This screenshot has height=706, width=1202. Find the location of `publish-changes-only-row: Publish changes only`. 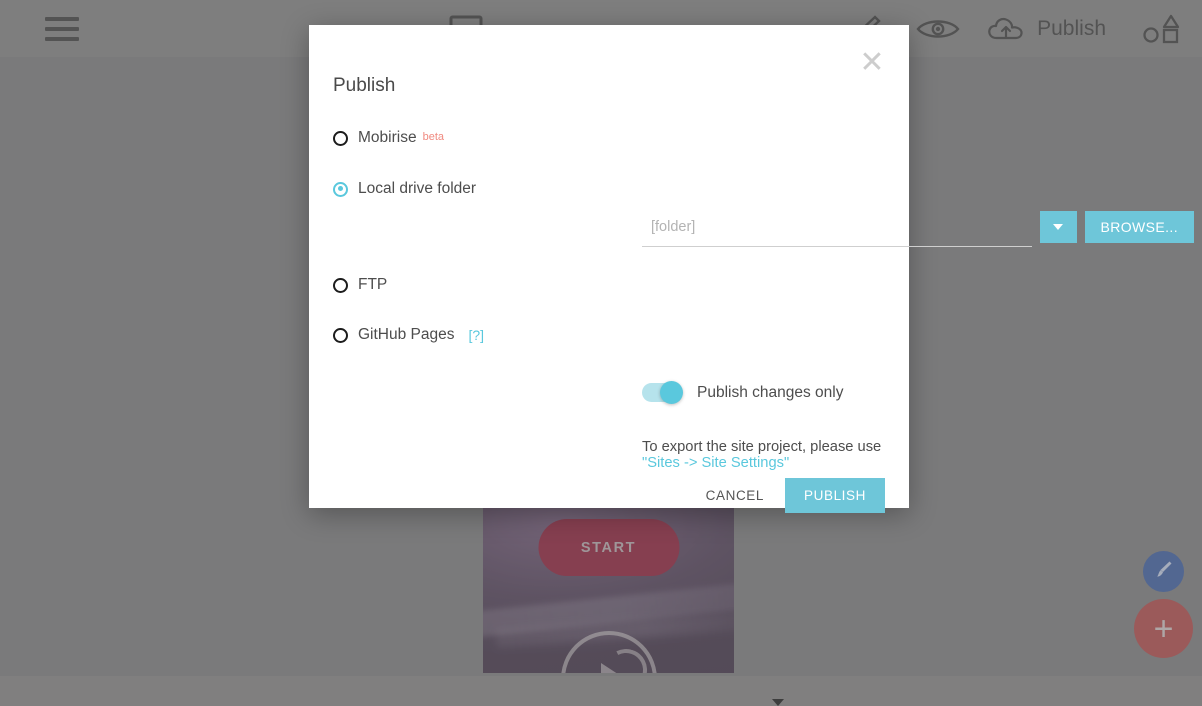

publish-changes-only-row: Publish changes only is located at coordinates (743, 392).